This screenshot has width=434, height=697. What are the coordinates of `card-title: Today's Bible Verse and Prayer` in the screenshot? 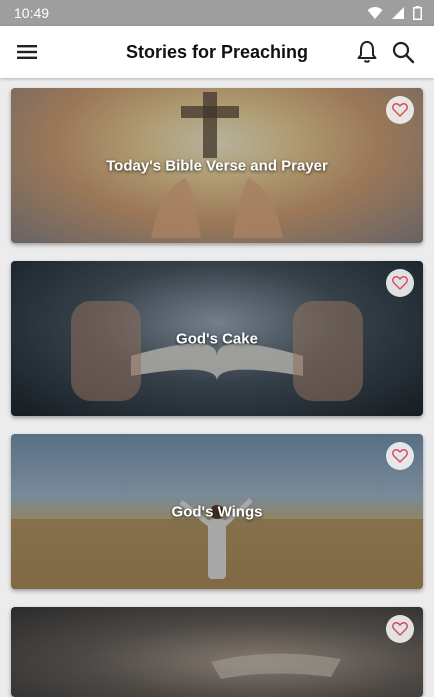 It's located at (217, 165).